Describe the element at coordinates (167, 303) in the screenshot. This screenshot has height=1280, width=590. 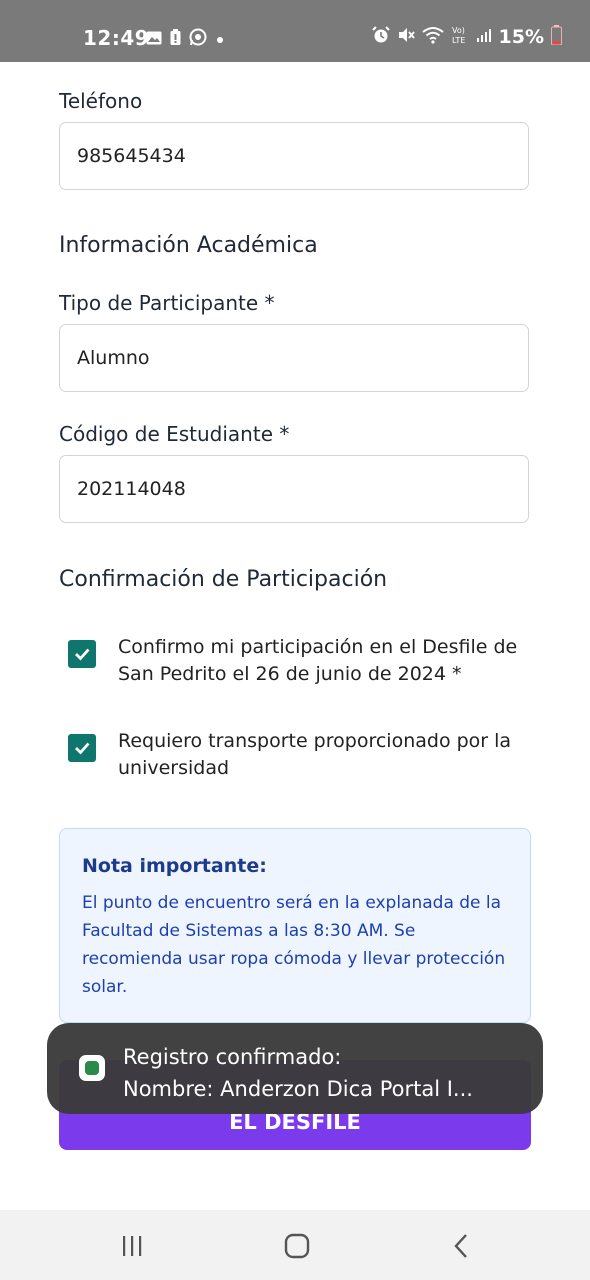
I see `tipo-participante-label: Tipo de Participante *` at that location.